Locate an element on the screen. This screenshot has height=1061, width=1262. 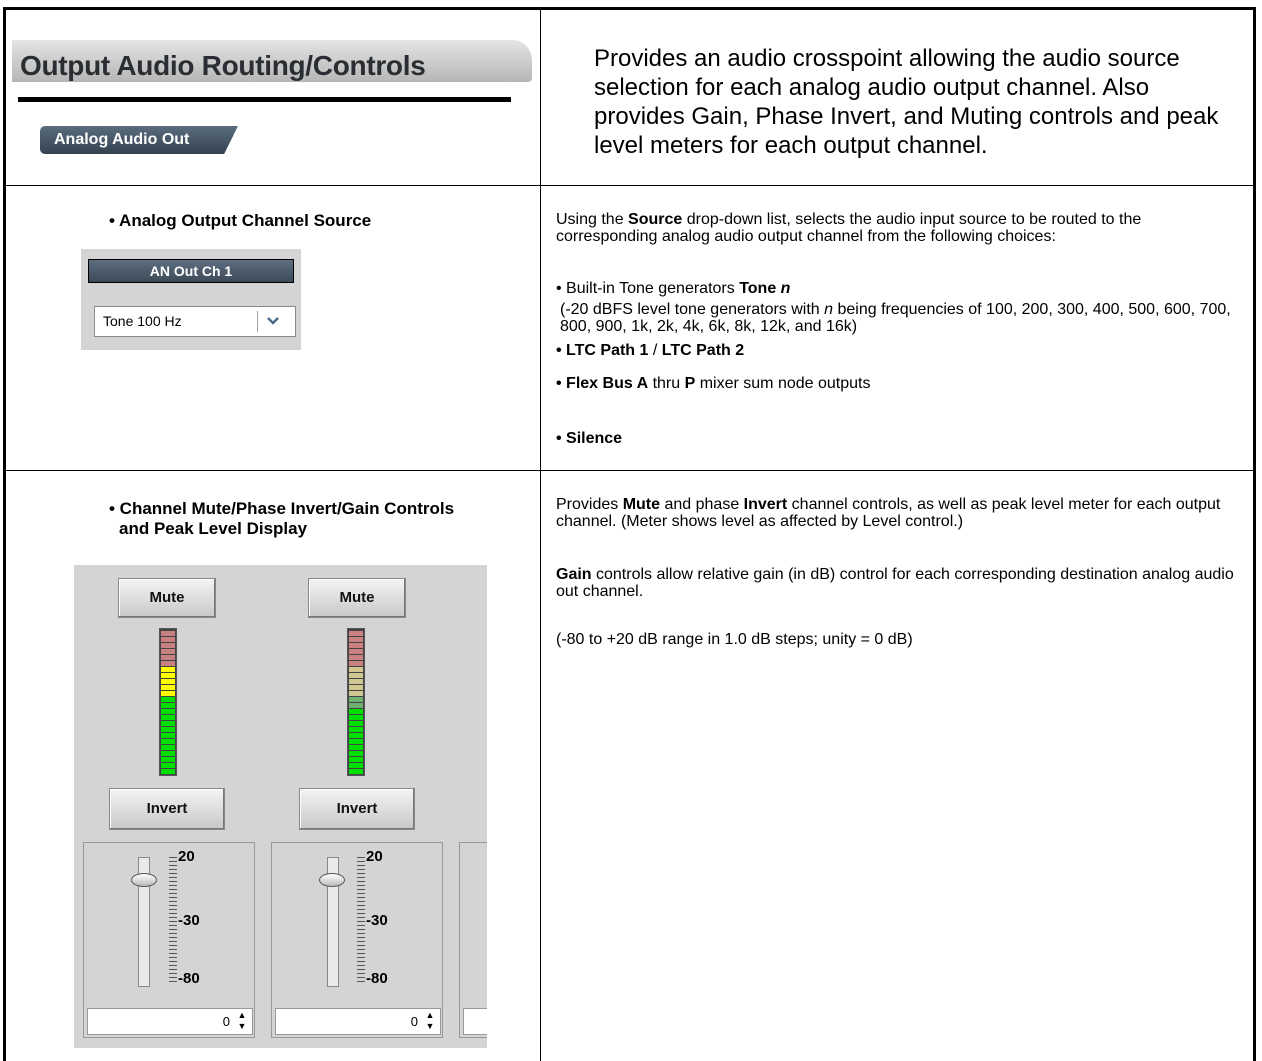
chevron-down-icon is located at coordinates (273, 321).